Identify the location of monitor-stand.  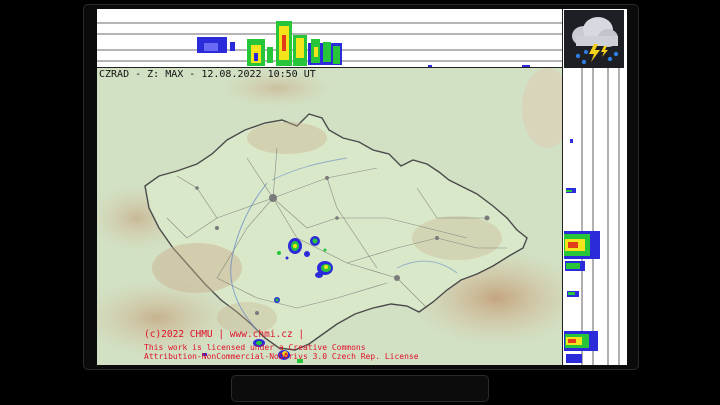
(360, 388).